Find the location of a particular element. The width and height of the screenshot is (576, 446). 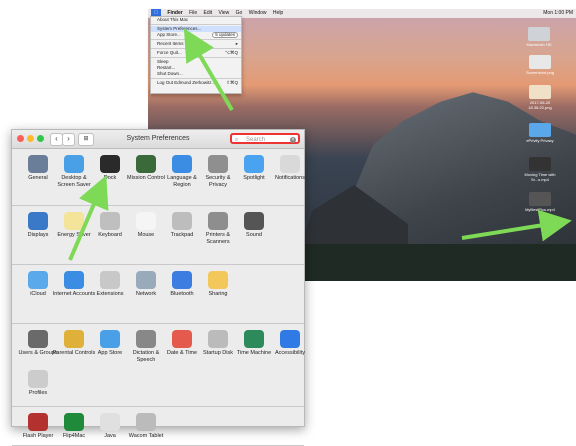

arrow-to-dock-pane is located at coordinates (88, 218).